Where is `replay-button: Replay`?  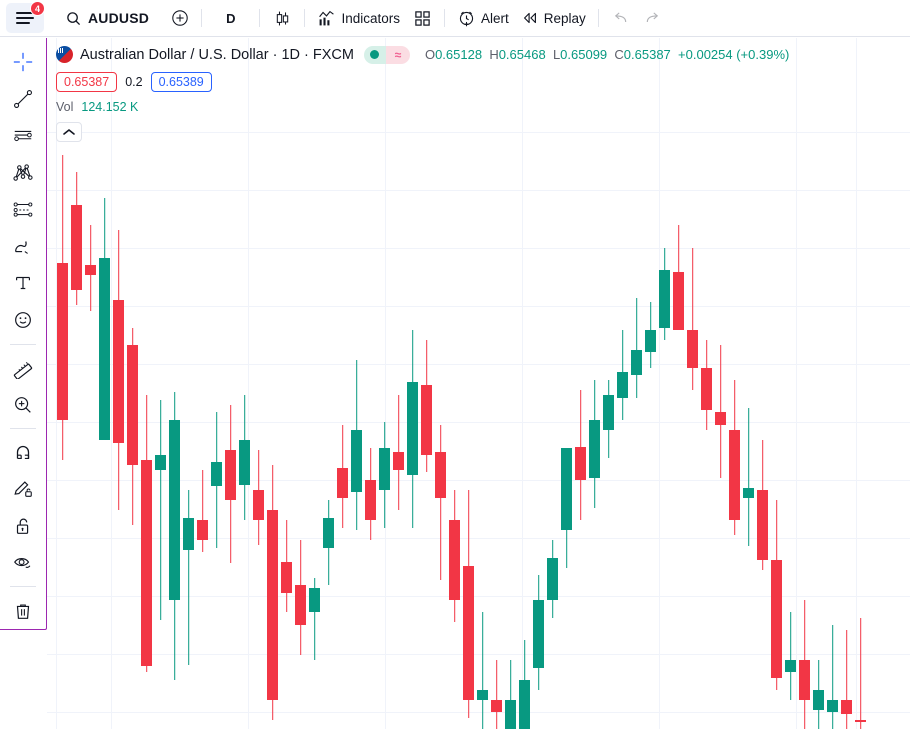 replay-button: Replay is located at coordinates (553, 18).